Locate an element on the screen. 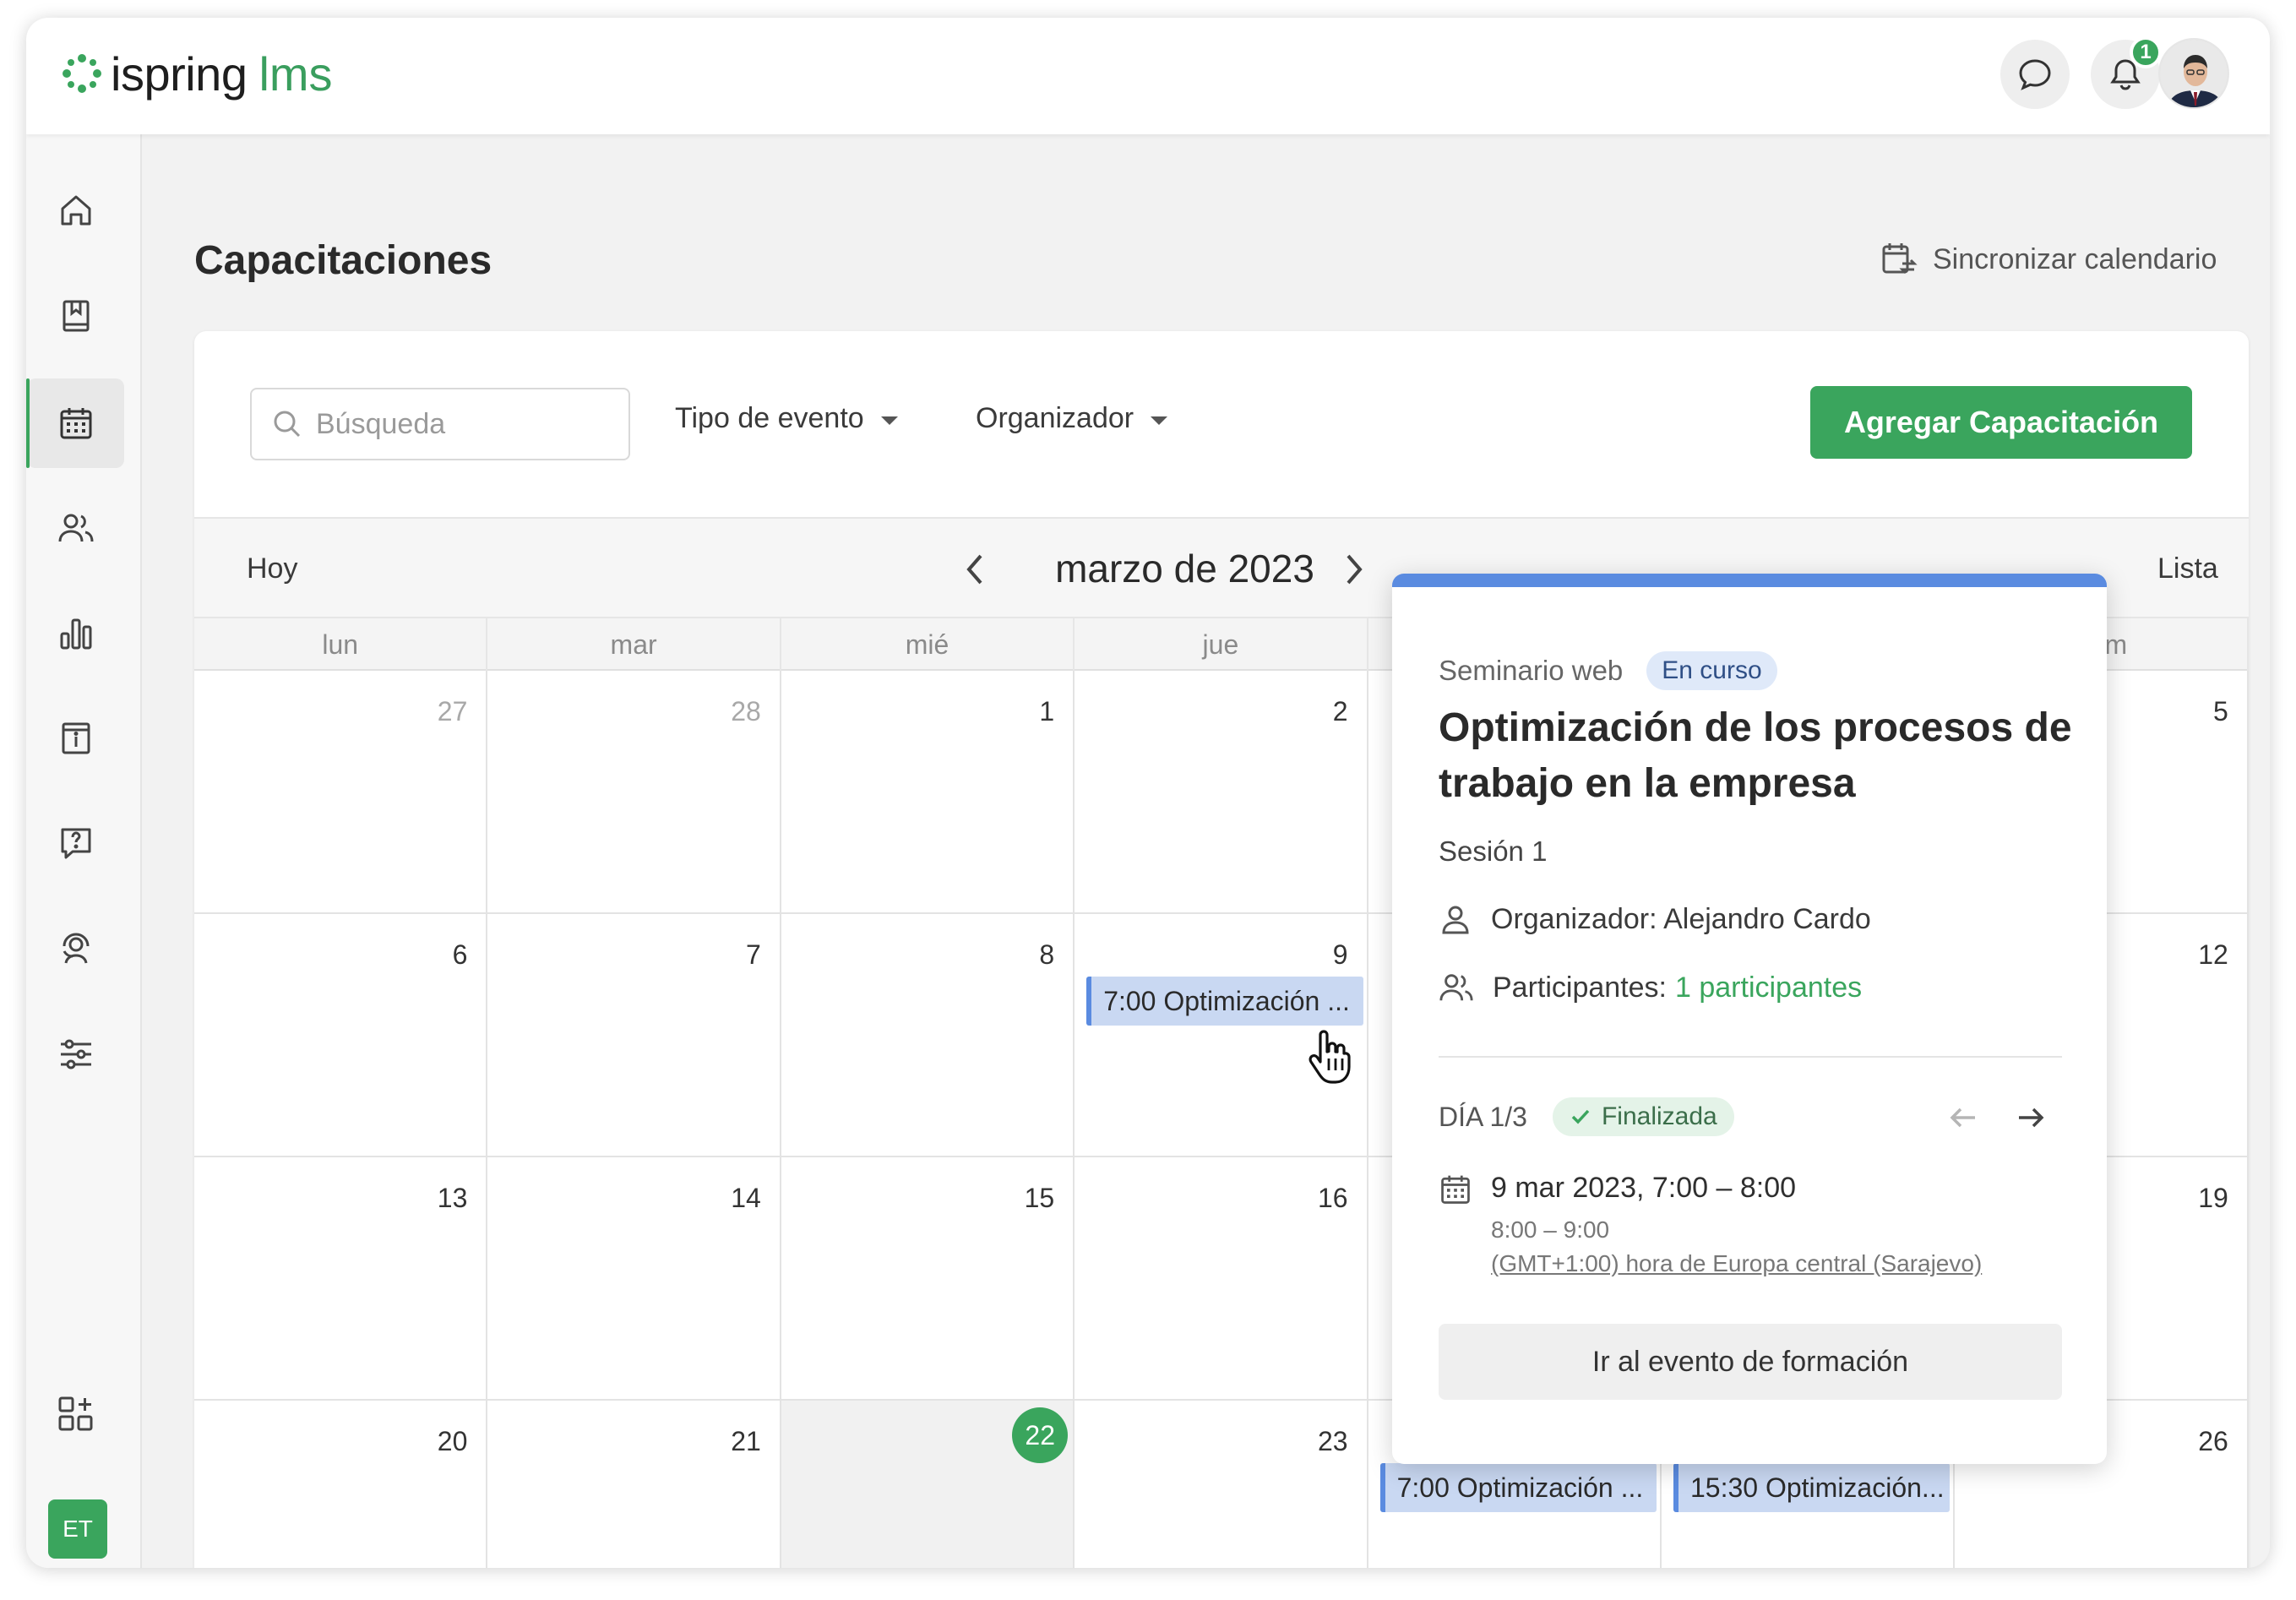 This screenshot has height=1600, width=2296. date-main: 9 mar 2023, 7:00 – 8:00 is located at coordinates (1644, 1188).